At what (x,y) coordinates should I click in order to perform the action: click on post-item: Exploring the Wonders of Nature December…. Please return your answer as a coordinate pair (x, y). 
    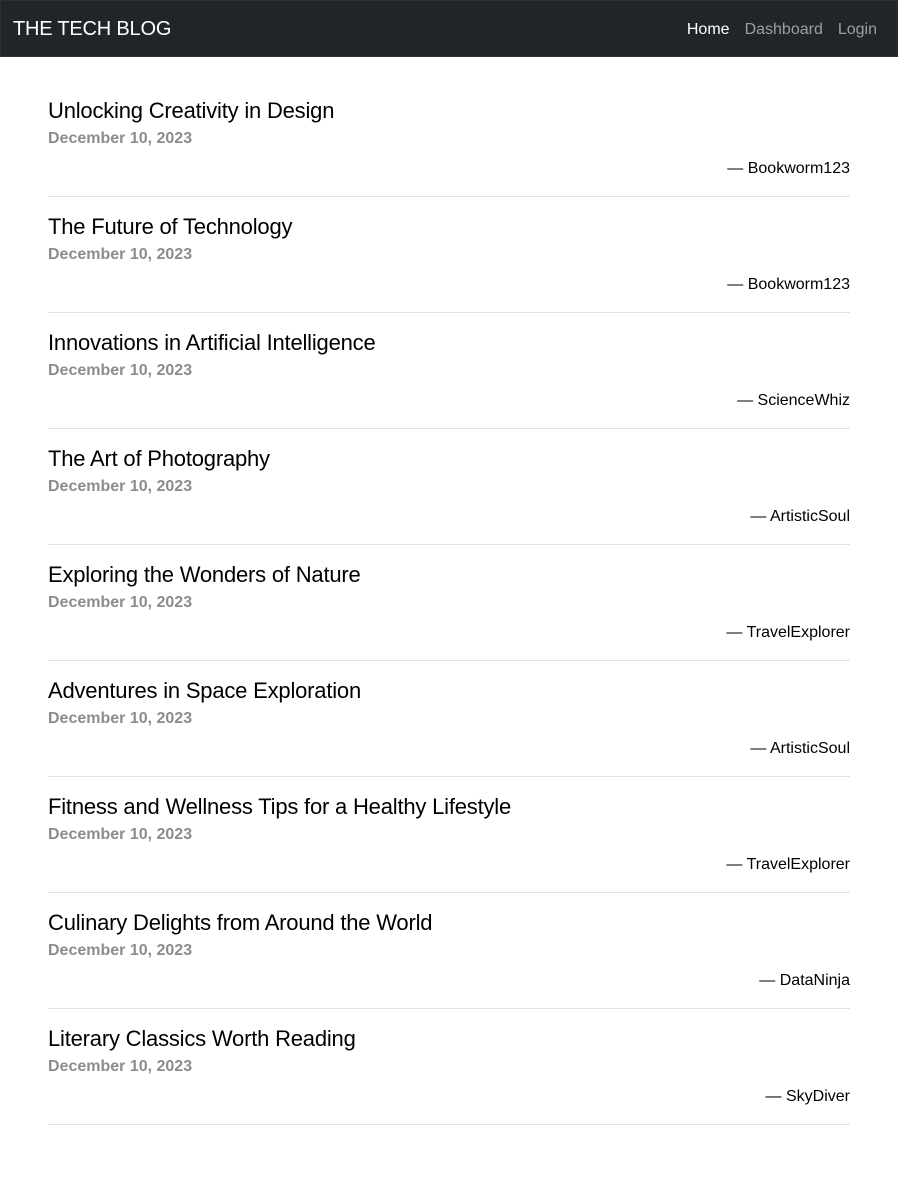
    Looking at the image, I should click on (449, 603).